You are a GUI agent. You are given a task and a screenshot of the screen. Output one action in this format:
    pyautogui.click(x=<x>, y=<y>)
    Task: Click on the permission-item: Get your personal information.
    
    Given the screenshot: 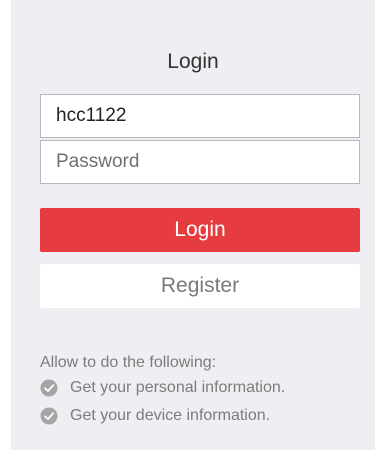 What is the action you would take?
    pyautogui.click(x=200, y=388)
    